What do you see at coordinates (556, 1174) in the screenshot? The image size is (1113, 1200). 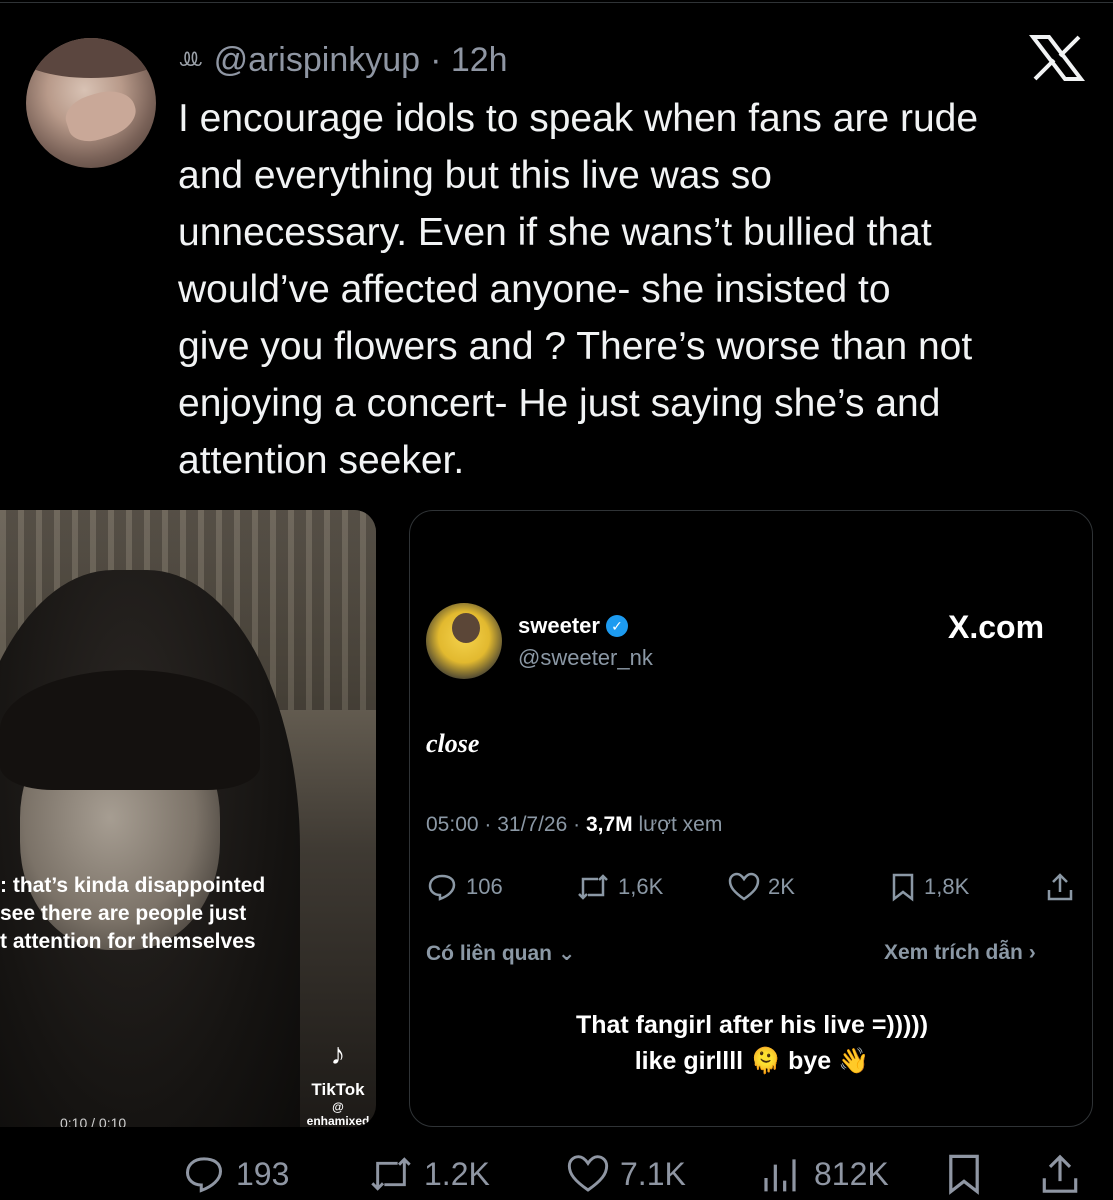 I see `tweet-action-bar: 193 1.2K 7.1K 812K` at bounding box center [556, 1174].